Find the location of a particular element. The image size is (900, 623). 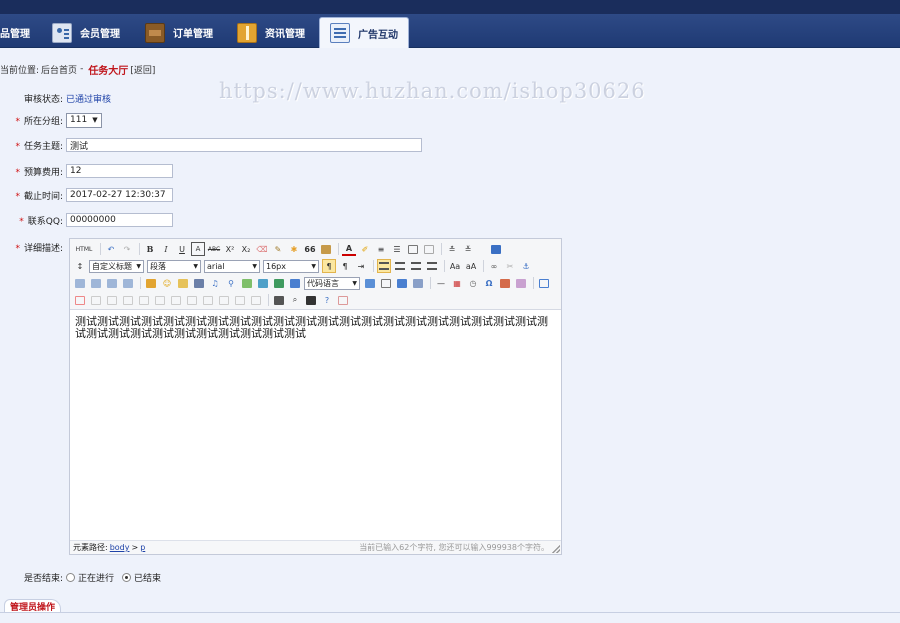

delete-table-icon is located at coordinates (80, 300).